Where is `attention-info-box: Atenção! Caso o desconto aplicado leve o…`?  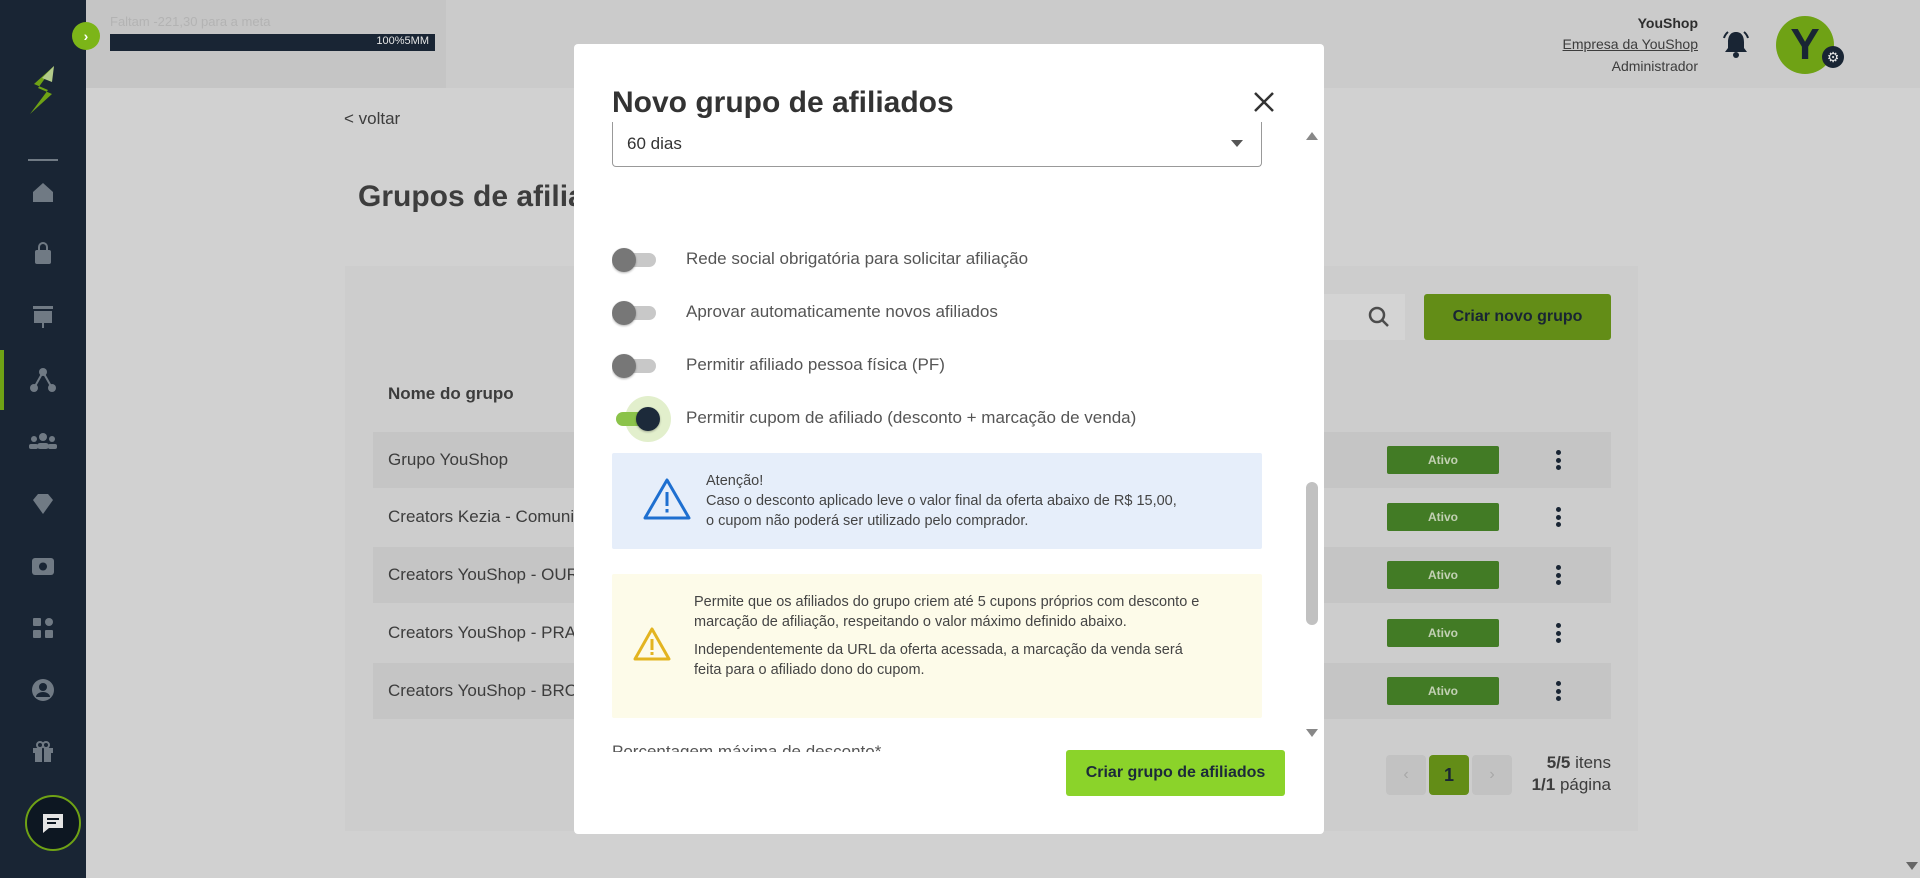
attention-info-box: Atenção! Caso o desconto aplicado leve o… is located at coordinates (937, 501).